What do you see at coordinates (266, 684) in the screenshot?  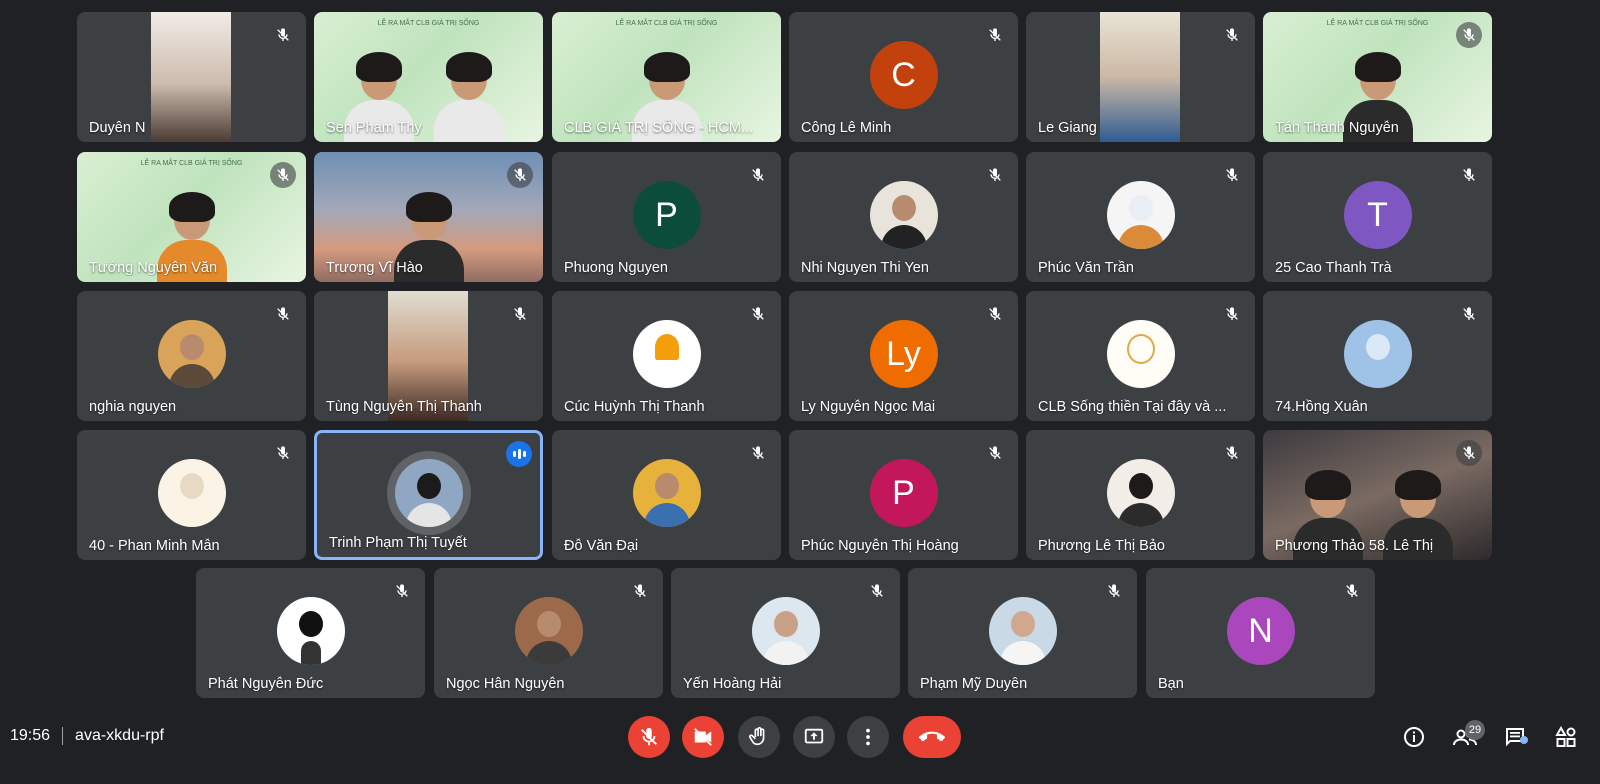 I see `participant-name: Phát Nguyễn Đức` at bounding box center [266, 684].